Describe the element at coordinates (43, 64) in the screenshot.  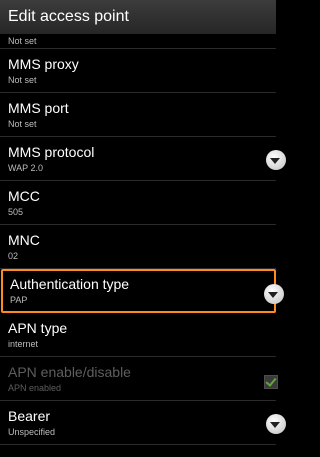
I see `list-item-label: MMS proxy` at that location.